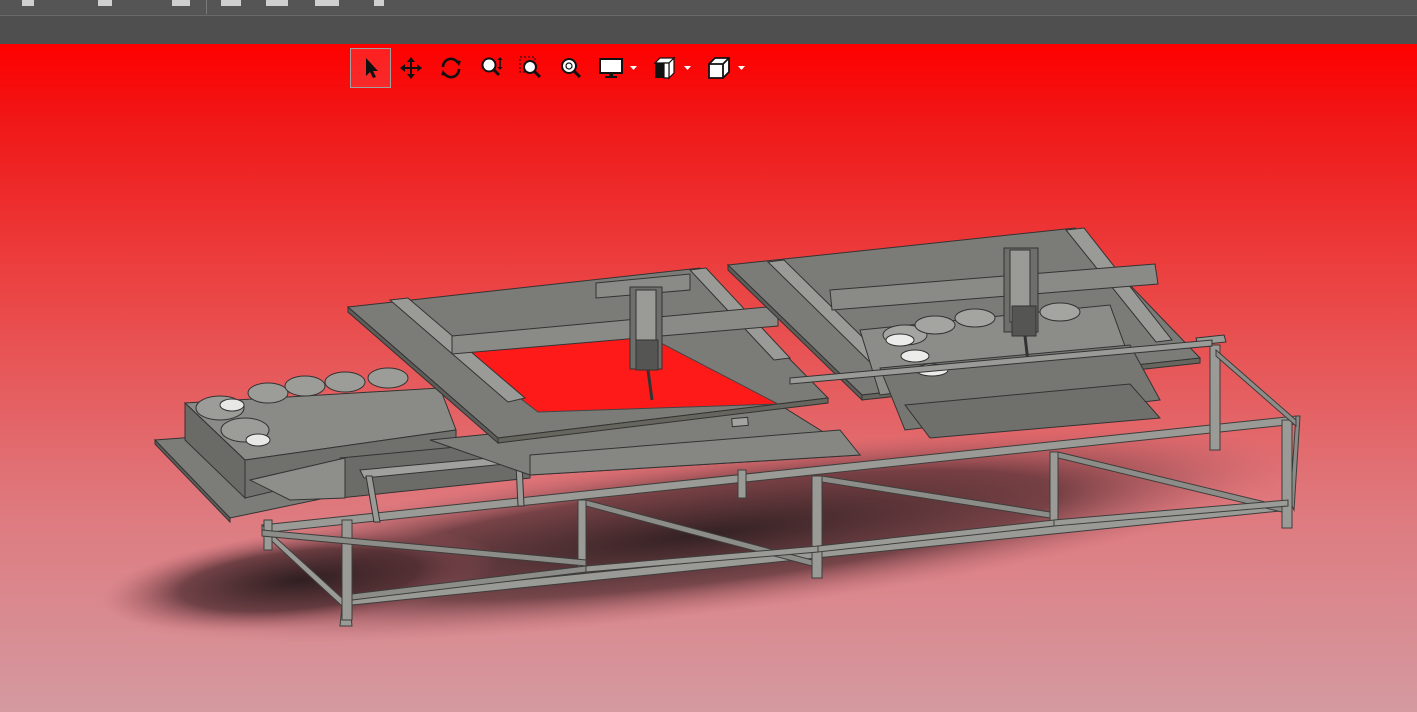  I want to click on new-document-icon, so click(231, 3).